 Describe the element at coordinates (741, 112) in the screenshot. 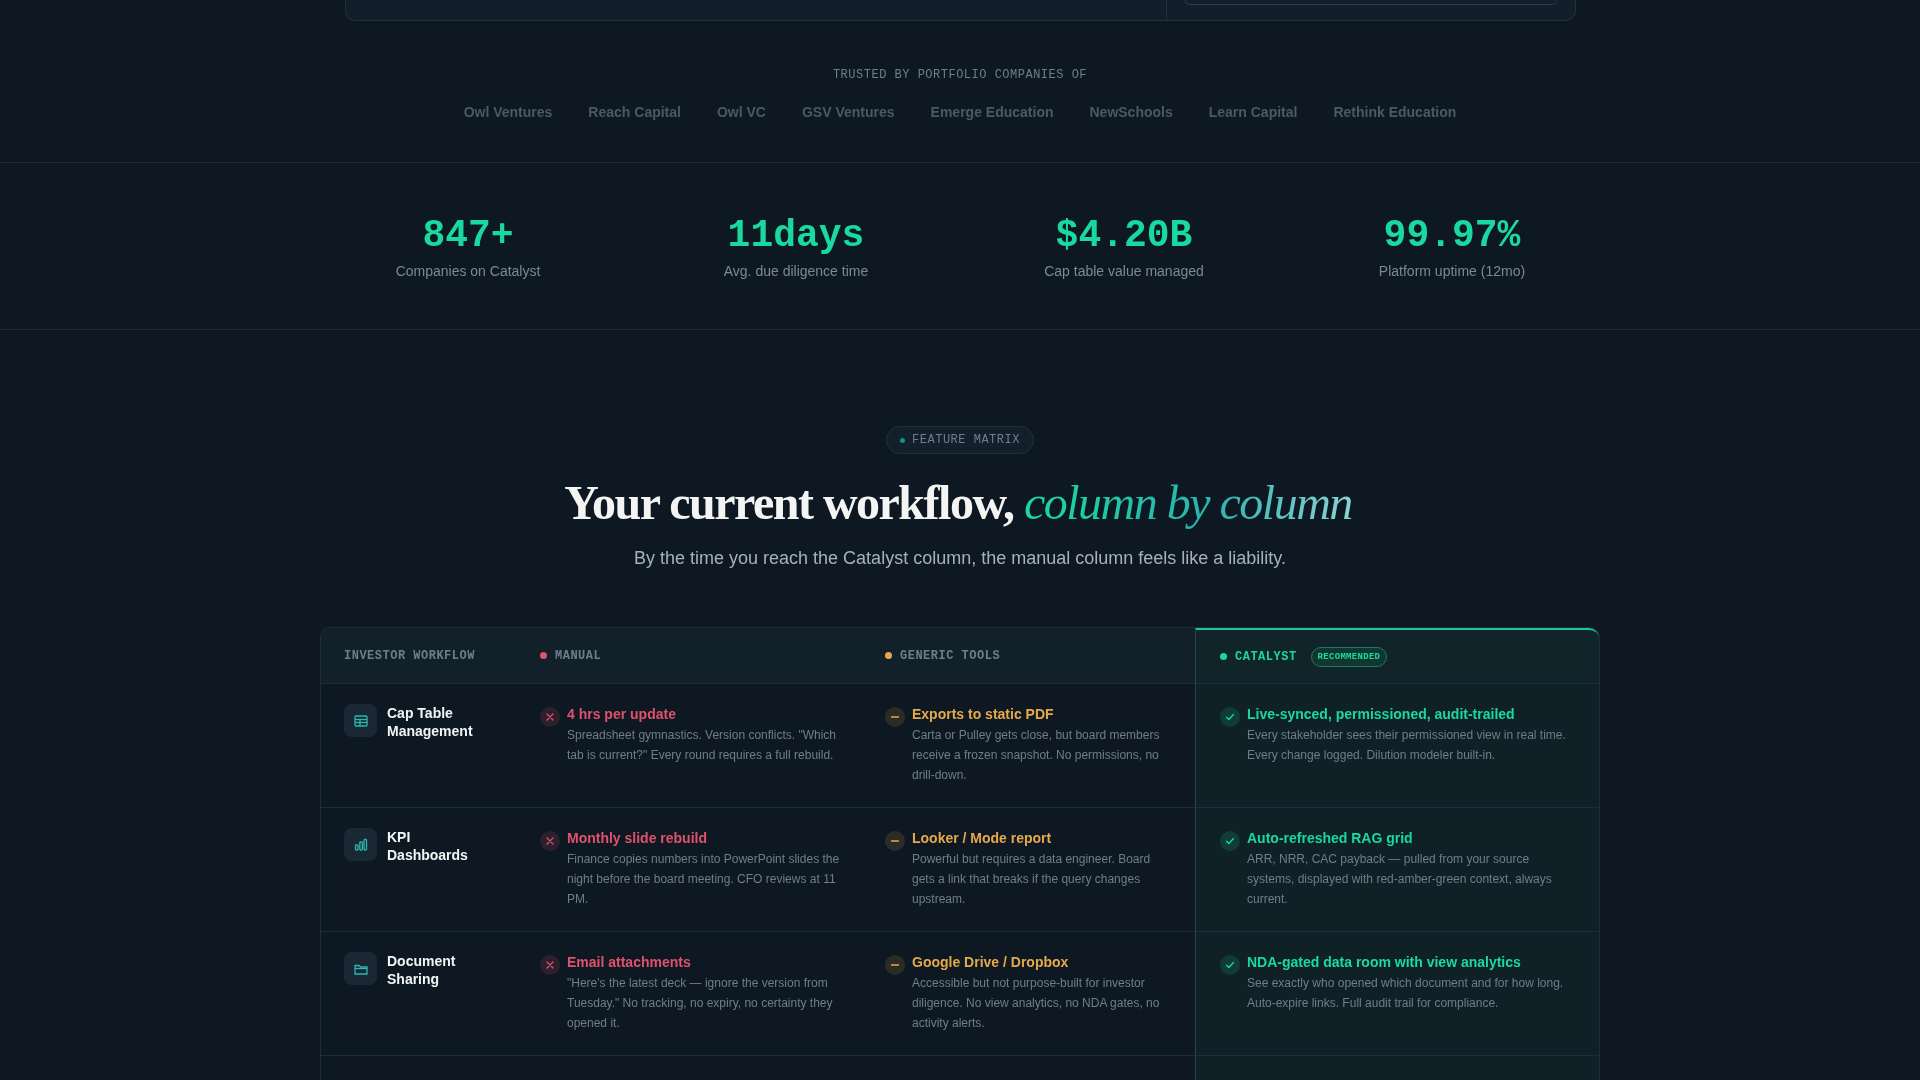

I see `company-name: Owl VC` at that location.